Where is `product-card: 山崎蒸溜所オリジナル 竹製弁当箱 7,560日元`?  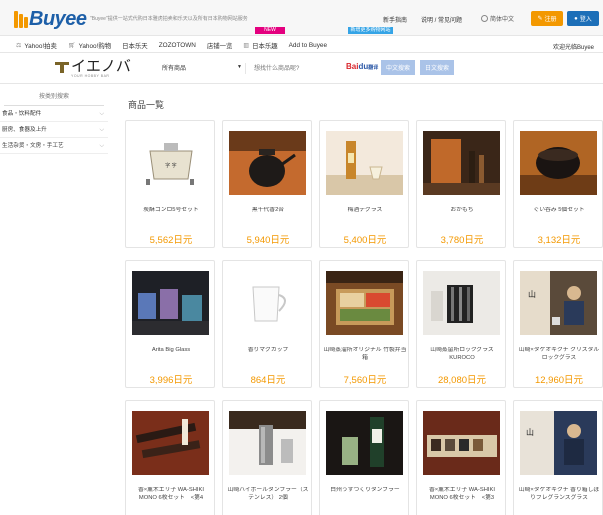
product-card: 山崎蒸溜所オリジナル 竹製弁当箱 7,560日元 is located at coordinates (364, 324).